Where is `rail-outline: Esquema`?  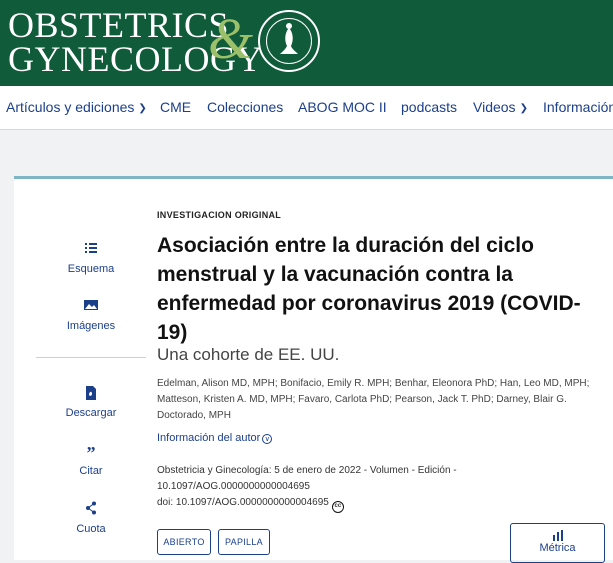 rail-outline: Esquema is located at coordinates (91, 258).